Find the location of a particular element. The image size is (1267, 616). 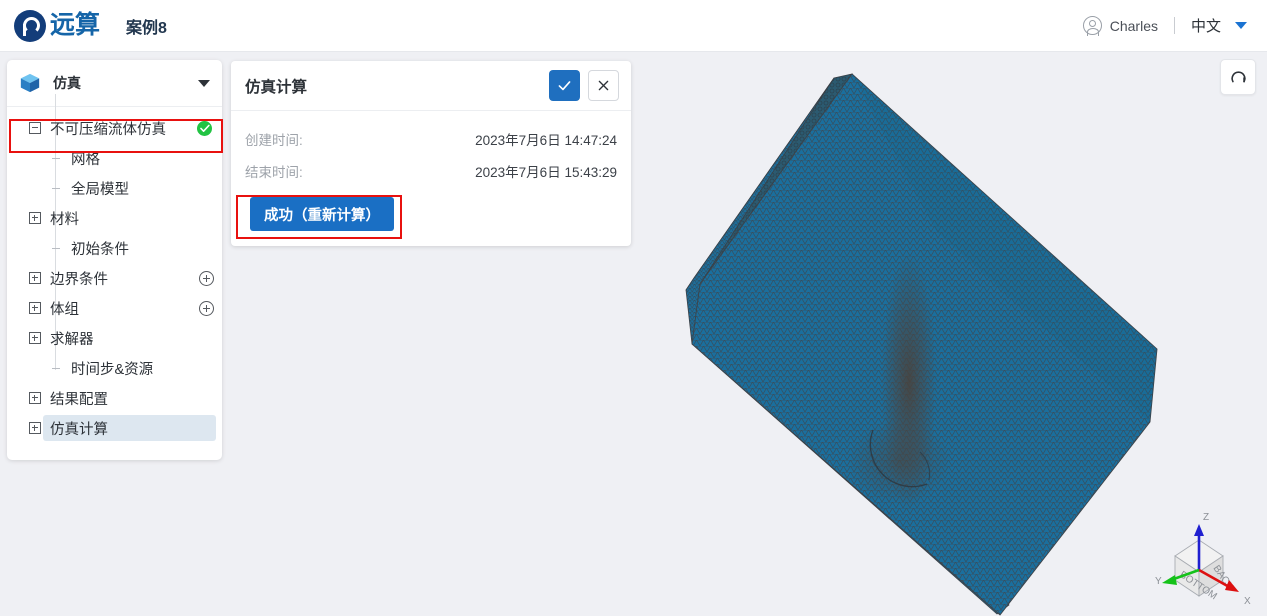

dialog-info-row: 结束时间: 2023年7月6日 15:43:29 is located at coordinates (431, 171).